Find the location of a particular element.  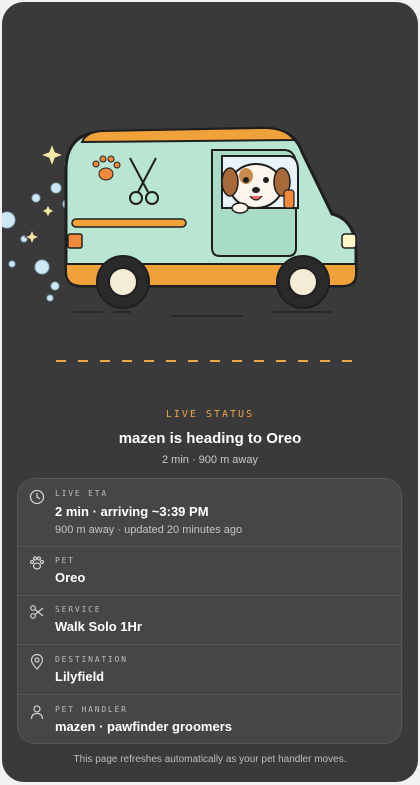

detail-row-pet: PET Oreo is located at coordinates (209, 571).